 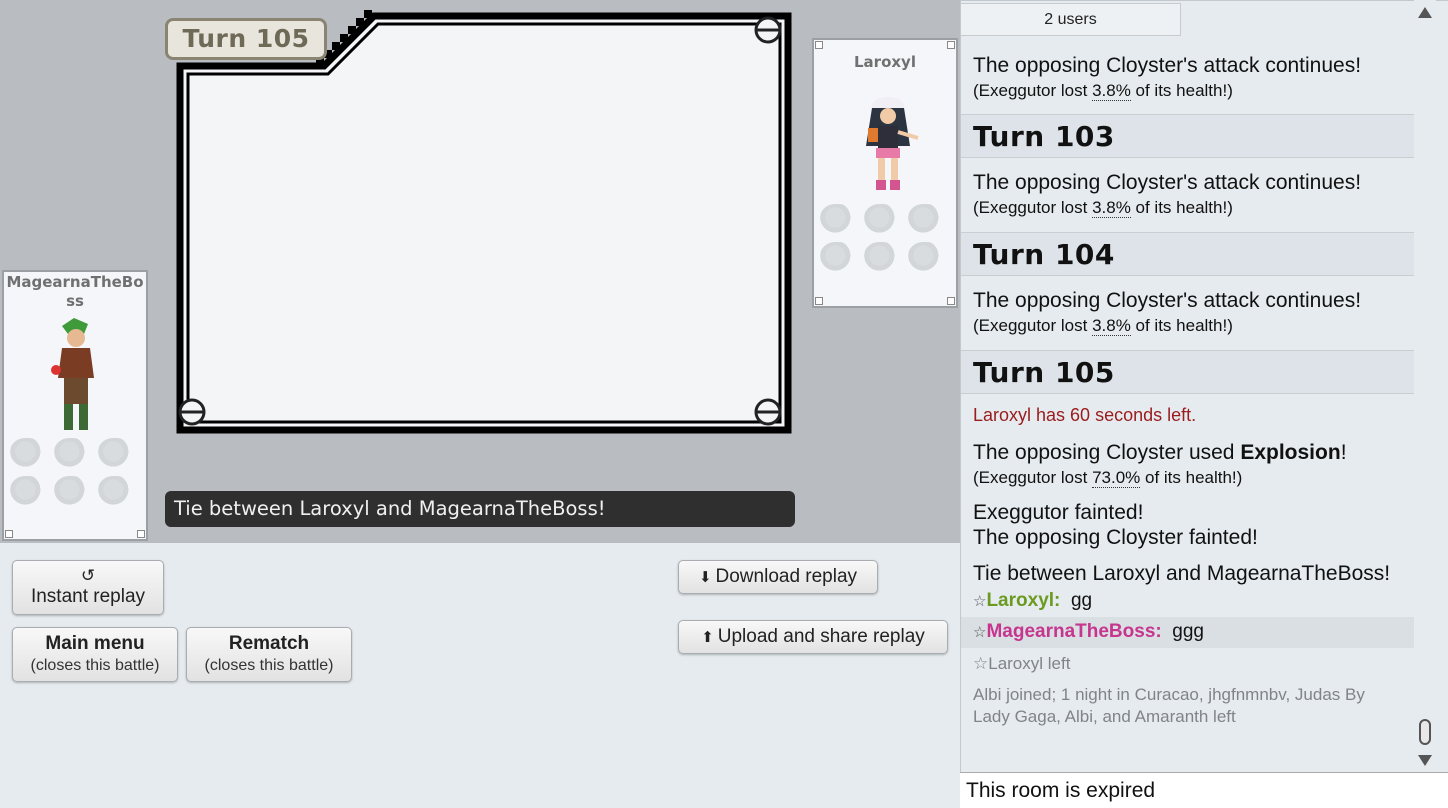 What do you see at coordinates (1071, 19) in the screenshot?
I see `users-tab: 2 users` at bounding box center [1071, 19].